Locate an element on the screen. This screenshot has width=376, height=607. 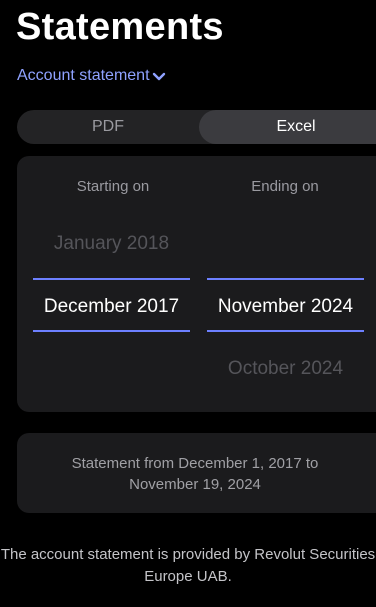
format-segmented-control: PDF Excel is located at coordinates (196, 127).